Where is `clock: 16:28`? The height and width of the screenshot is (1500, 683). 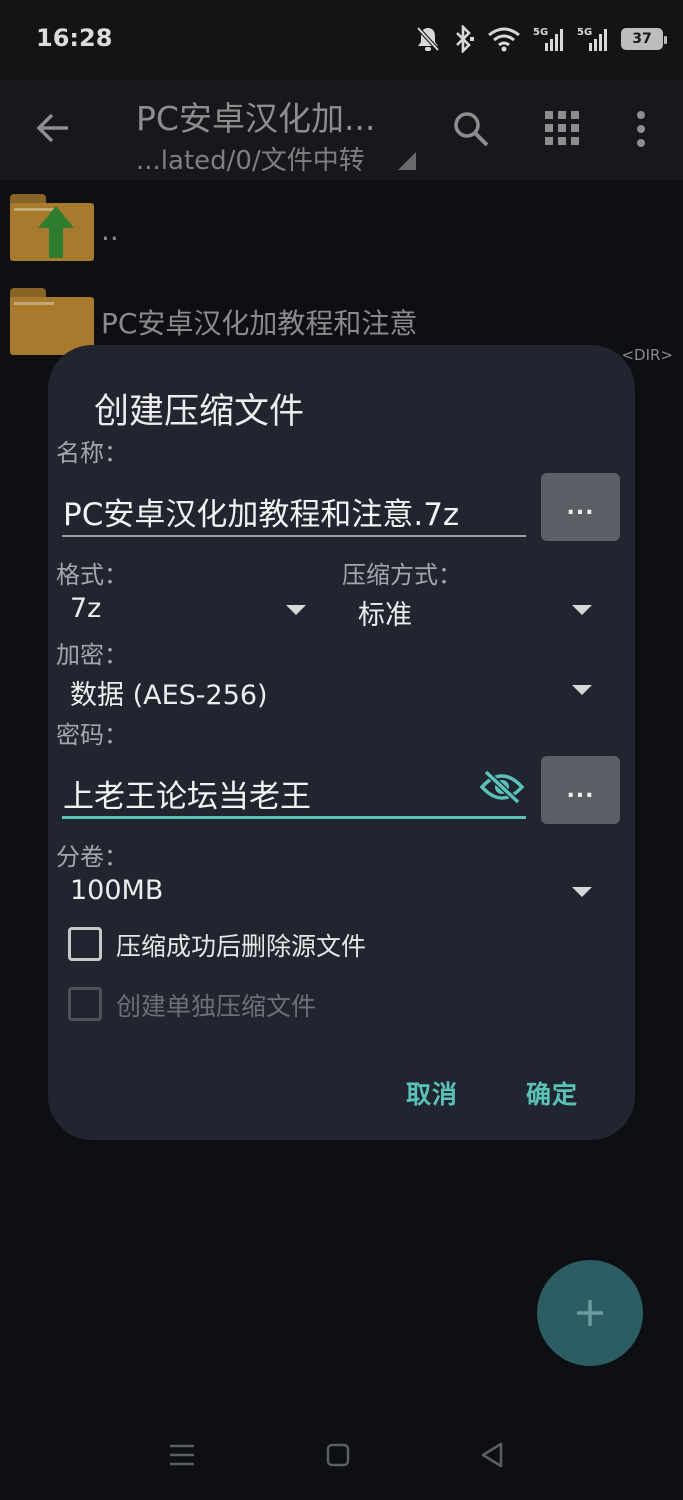
clock: 16:28 is located at coordinates (74, 38).